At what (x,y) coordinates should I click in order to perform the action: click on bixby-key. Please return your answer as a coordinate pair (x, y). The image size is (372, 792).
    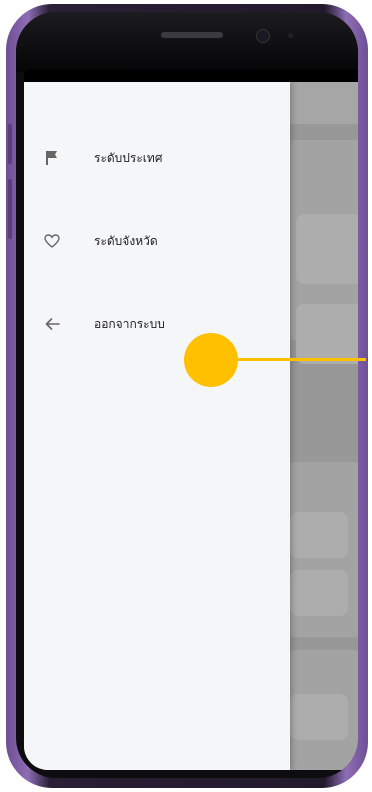
    Looking at the image, I should click on (10, 209).